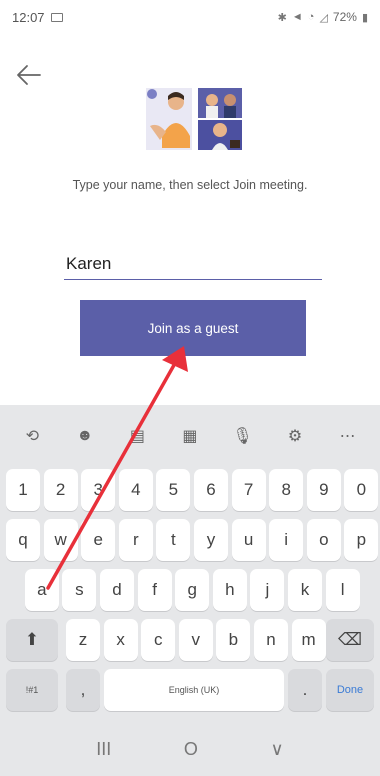  I want to click on key-l: l, so click(342, 590).